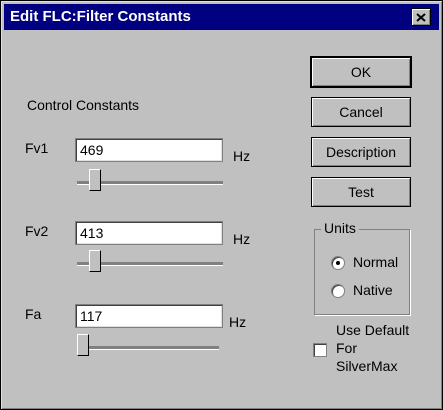 This screenshot has width=443, height=410. What do you see at coordinates (361, 152) in the screenshot?
I see `description-button: Description` at bounding box center [361, 152].